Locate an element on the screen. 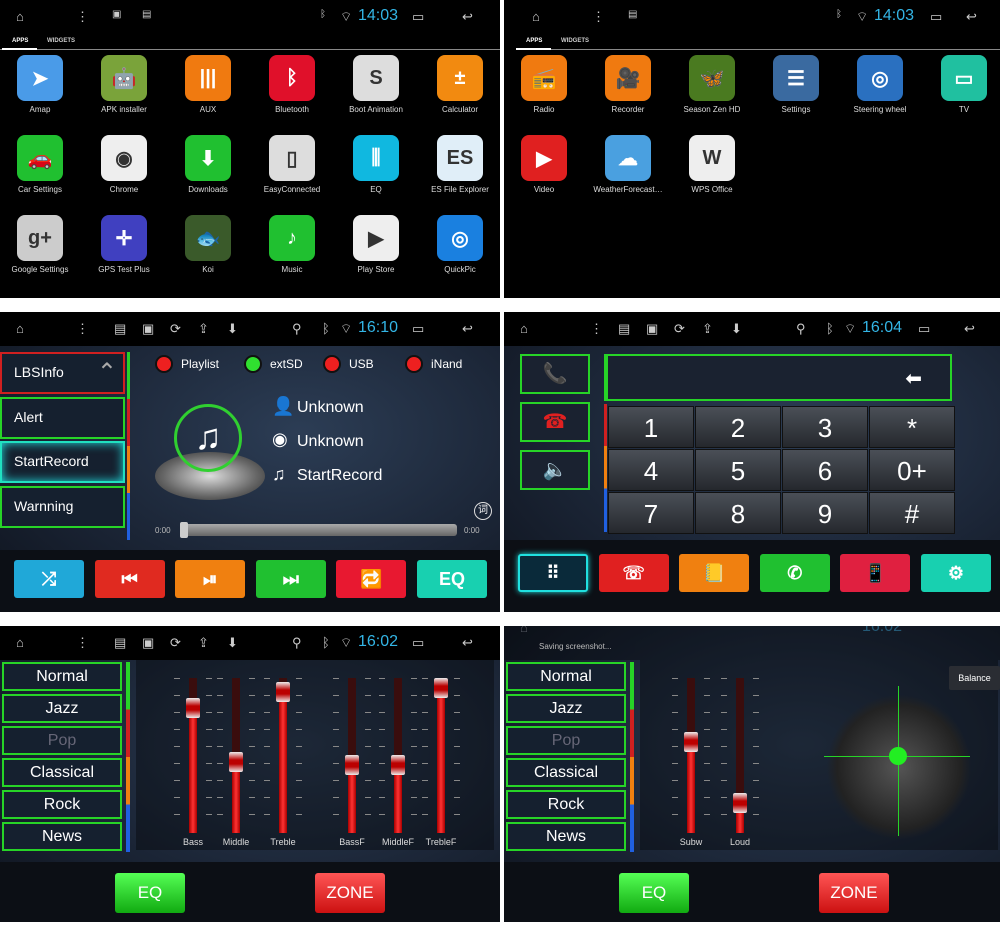 The width and height of the screenshot is (1000, 932). slider-subw is located at coordinates (691, 755).